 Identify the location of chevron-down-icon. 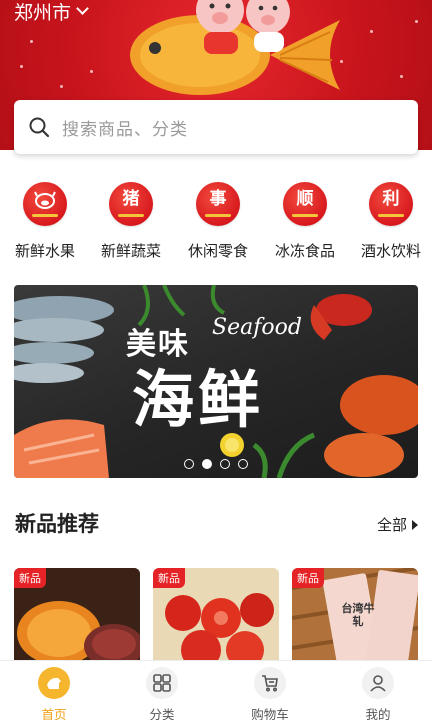
(82, 8).